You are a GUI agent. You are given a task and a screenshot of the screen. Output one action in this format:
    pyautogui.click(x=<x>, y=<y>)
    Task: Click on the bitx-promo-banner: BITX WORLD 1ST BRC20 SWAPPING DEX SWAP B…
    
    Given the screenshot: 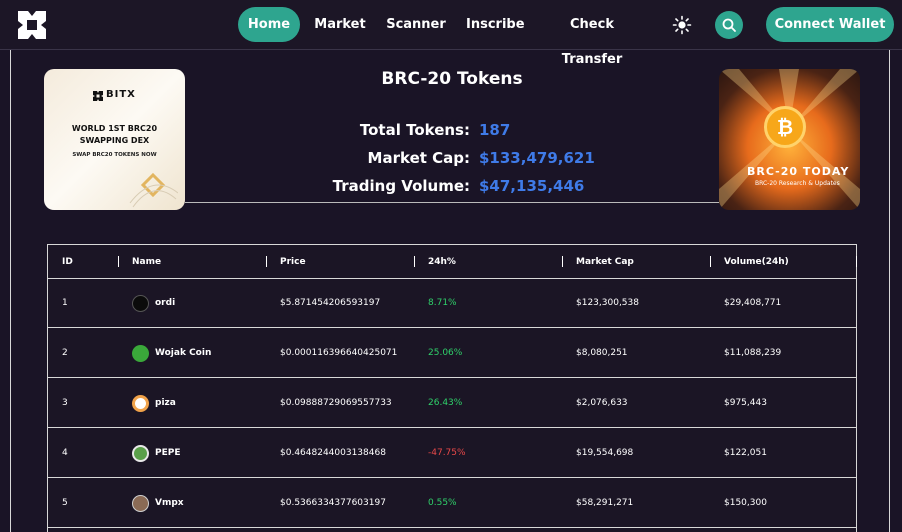 What is the action you would take?
    pyautogui.click(x=114, y=139)
    